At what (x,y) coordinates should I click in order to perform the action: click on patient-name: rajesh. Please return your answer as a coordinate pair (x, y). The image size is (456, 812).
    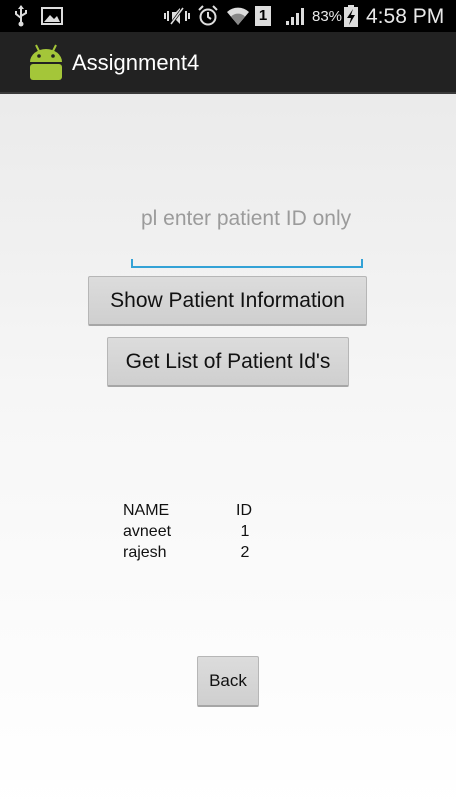
    Looking at the image, I should click on (145, 552).